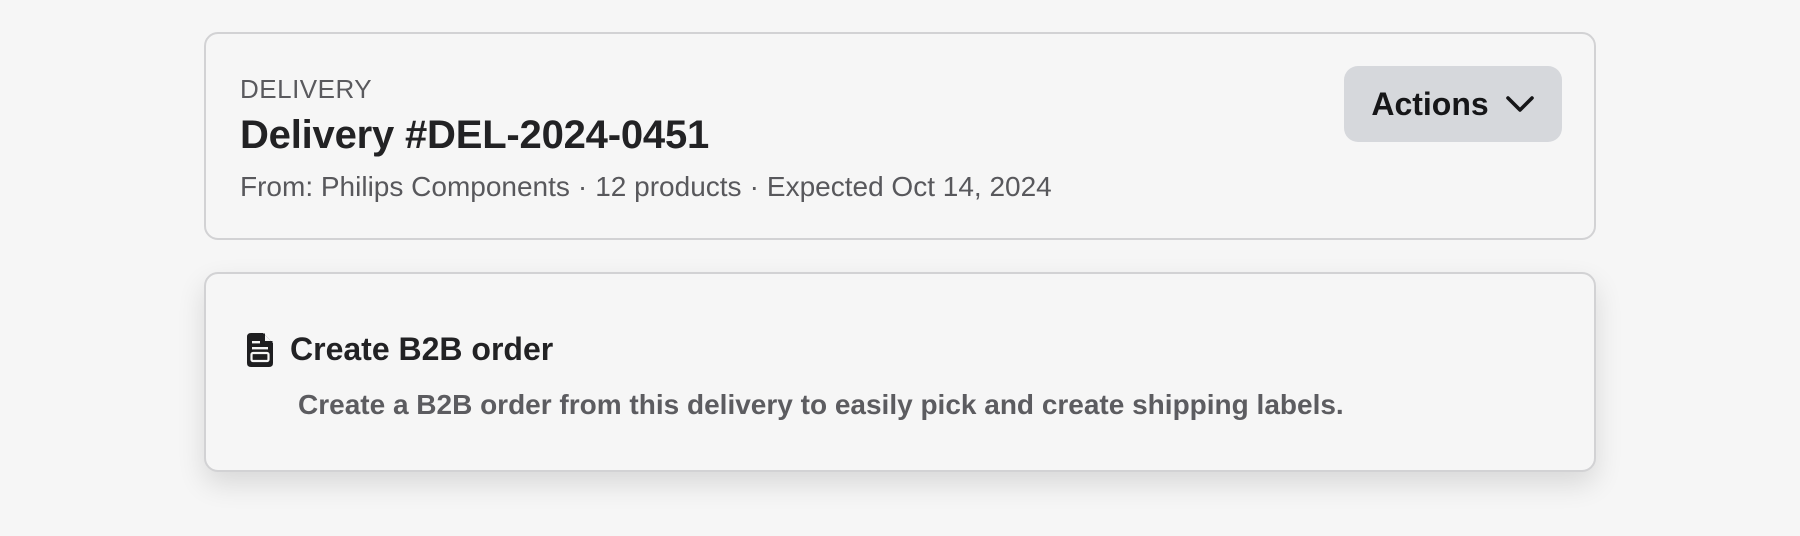 The image size is (1800, 536). Describe the element at coordinates (475, 135) in the screenshot. I see `page-title: Delivery #DEL-2024-0451` at that location.